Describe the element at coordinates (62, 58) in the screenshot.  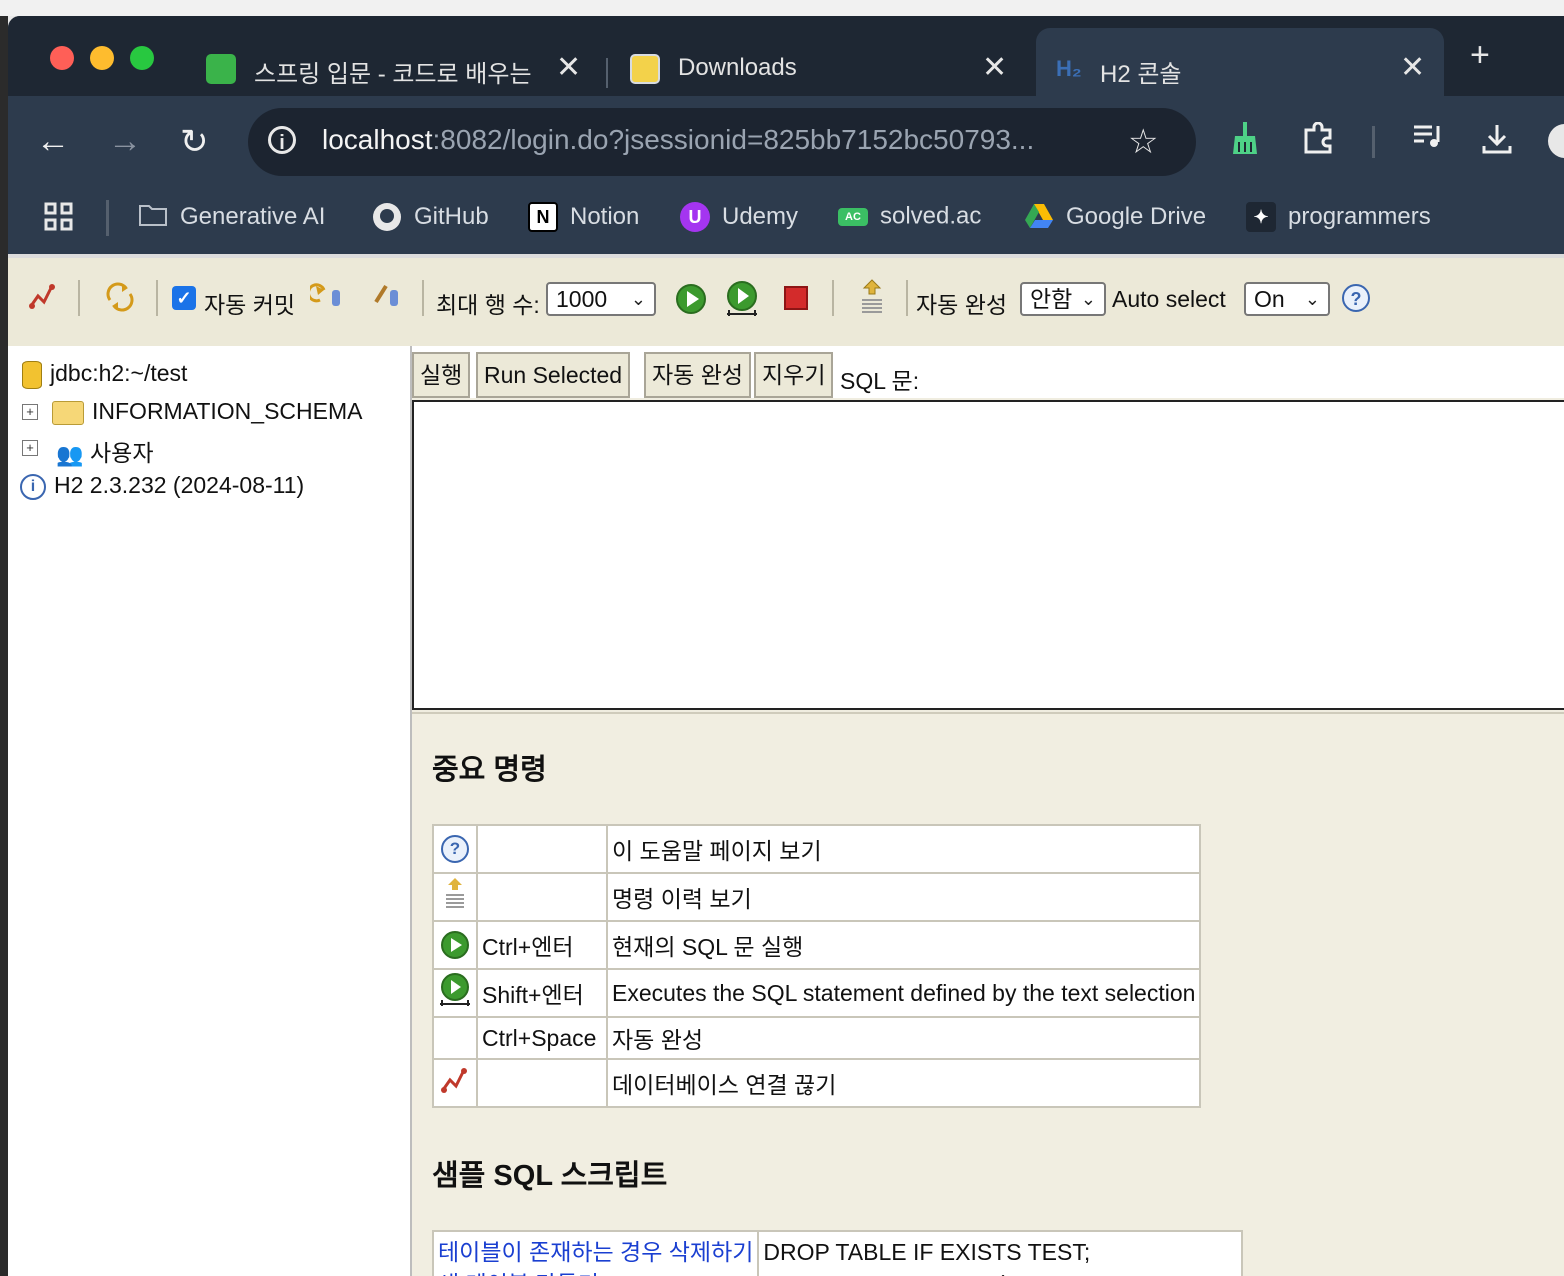
I see `close-window-button` at that location.